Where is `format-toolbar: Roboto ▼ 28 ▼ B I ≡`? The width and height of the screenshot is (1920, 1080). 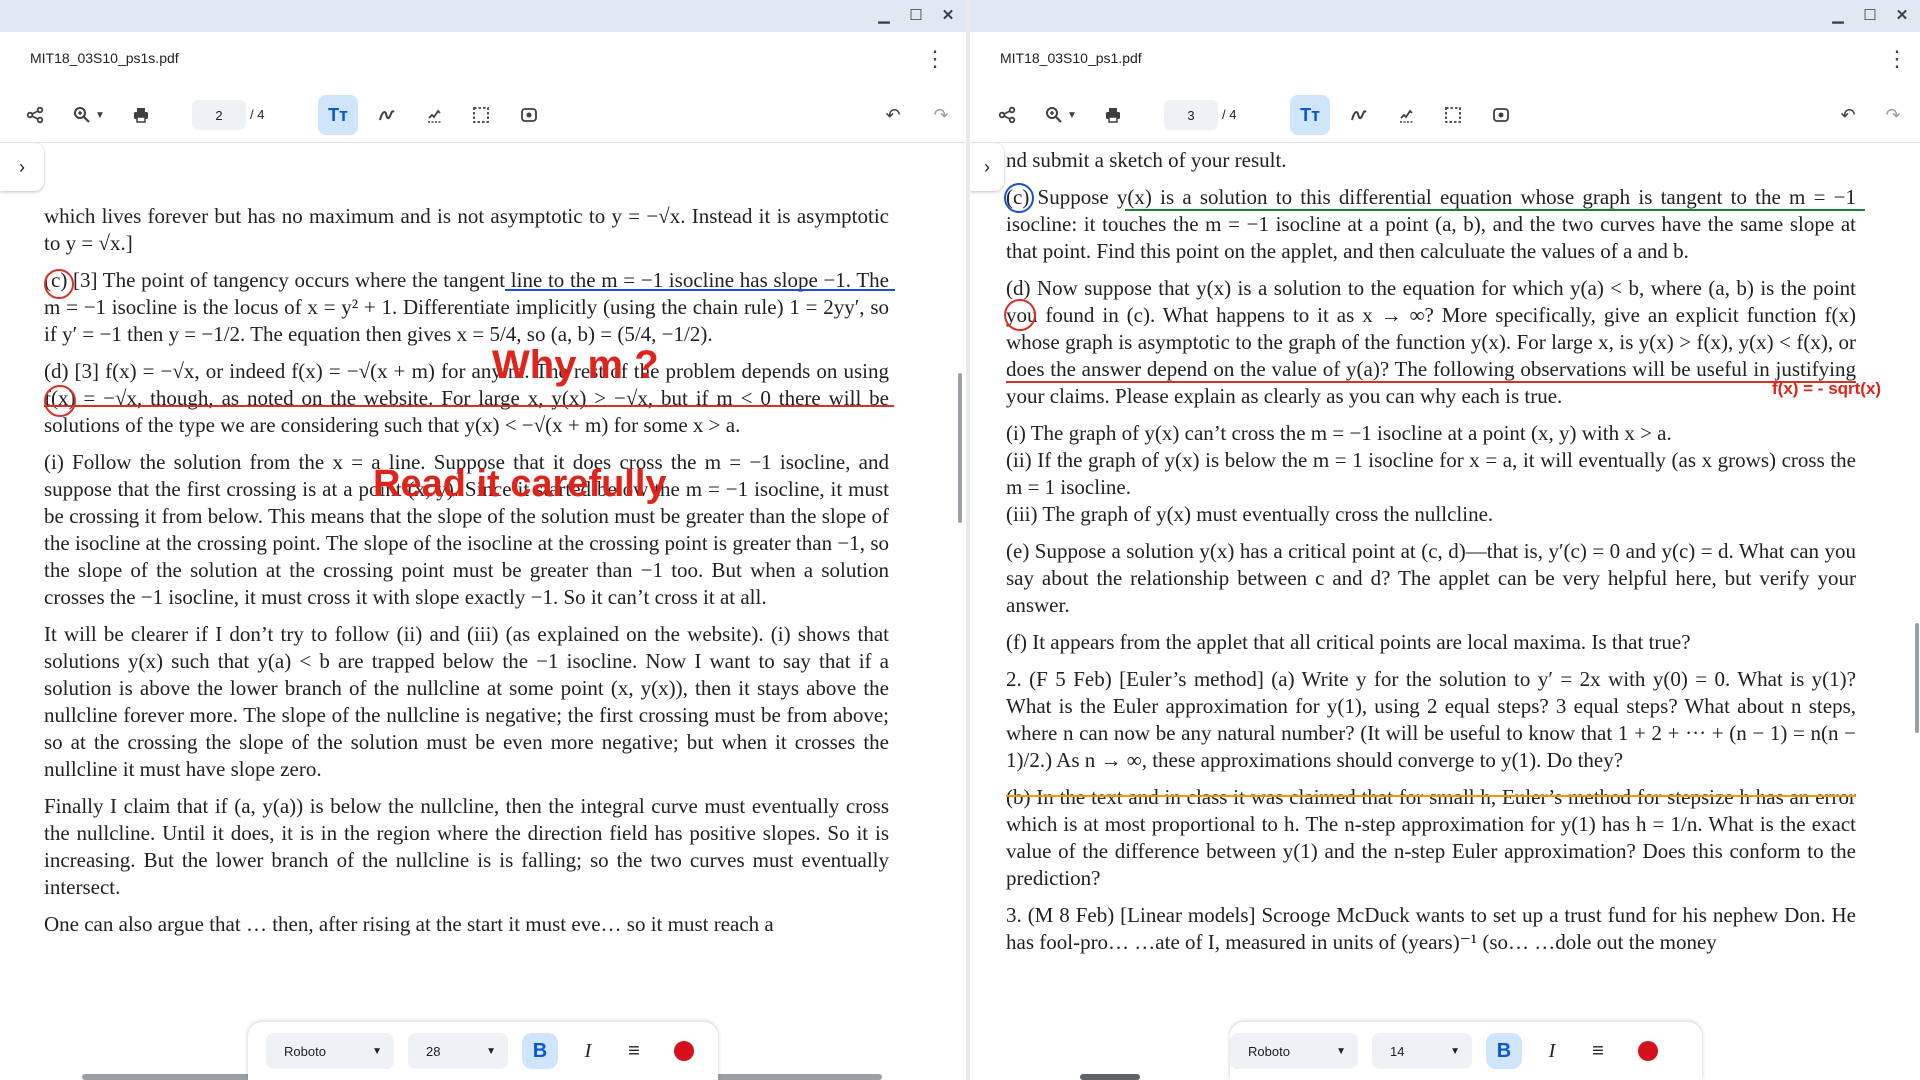
format-toolbar: Roboto ▼ 28 ▼ B I ≡ is located at coordinates (483, 1051).